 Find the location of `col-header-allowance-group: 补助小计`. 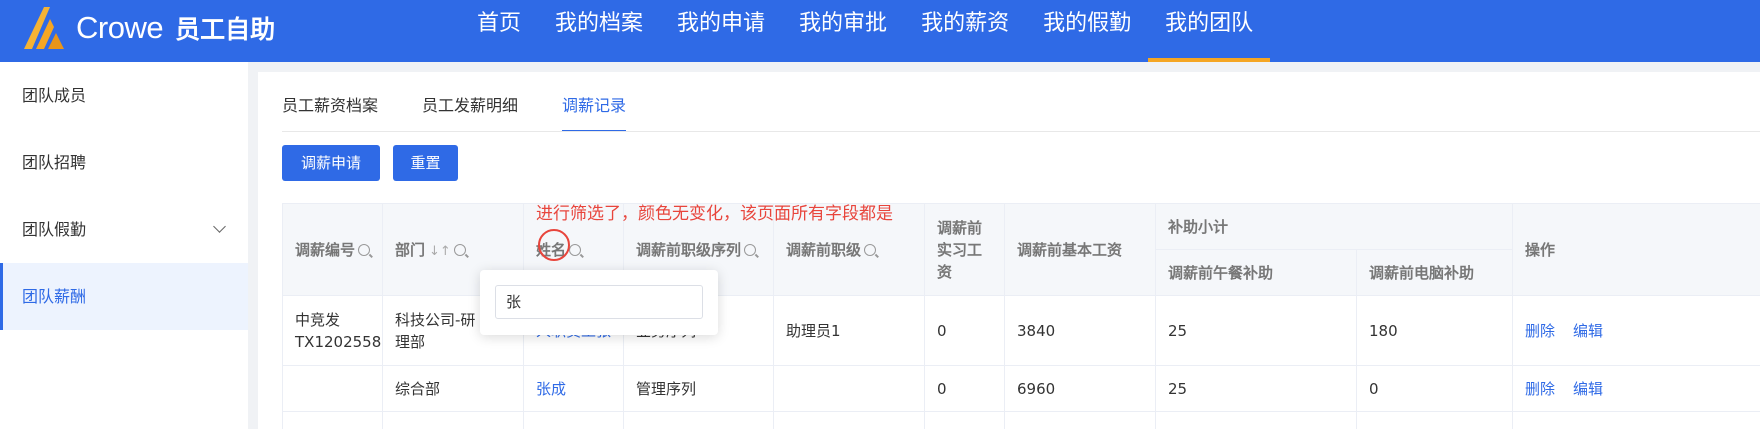

col-header-allowance-group: 补助小计 is located at coordinates (1334, 226).